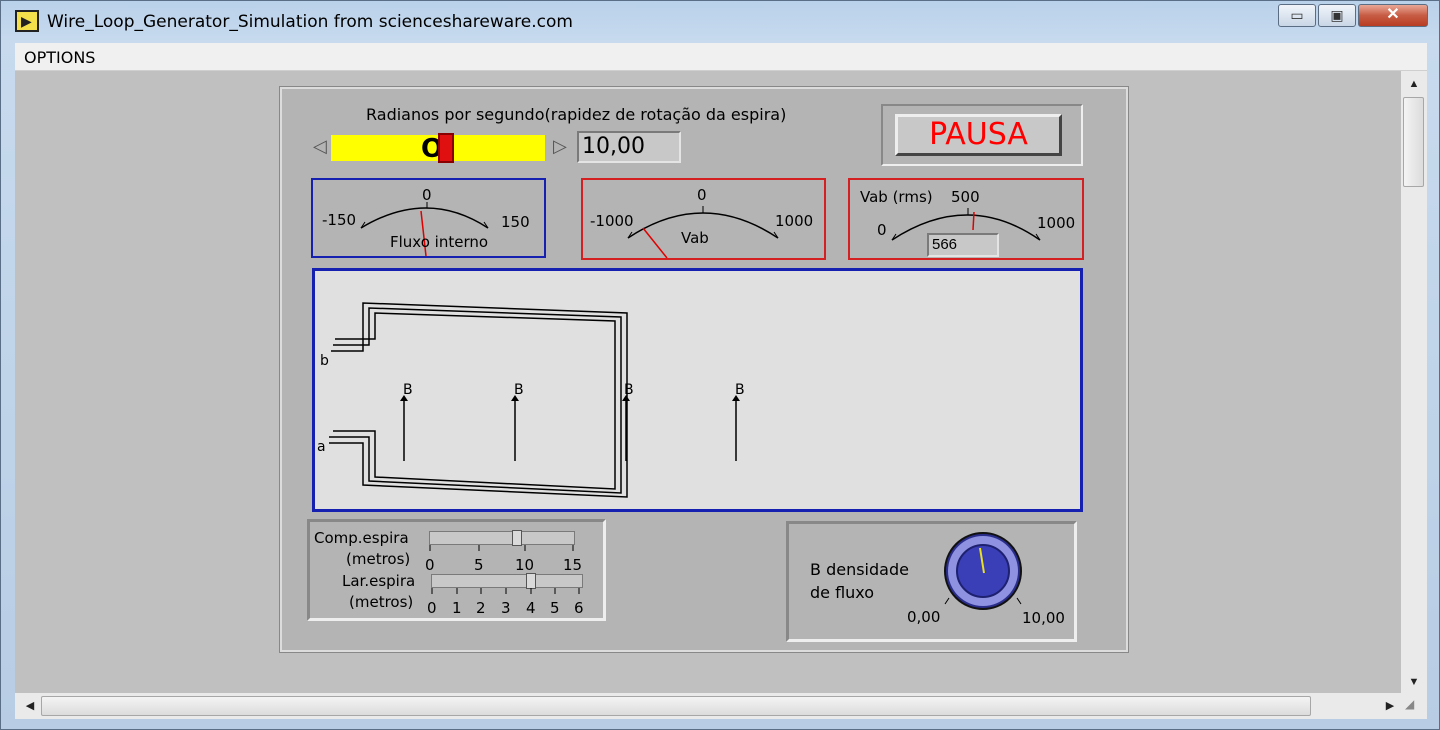  I want to click on width-slider-scale: 0 1 2 3 4 5 6, so click(505, 602).